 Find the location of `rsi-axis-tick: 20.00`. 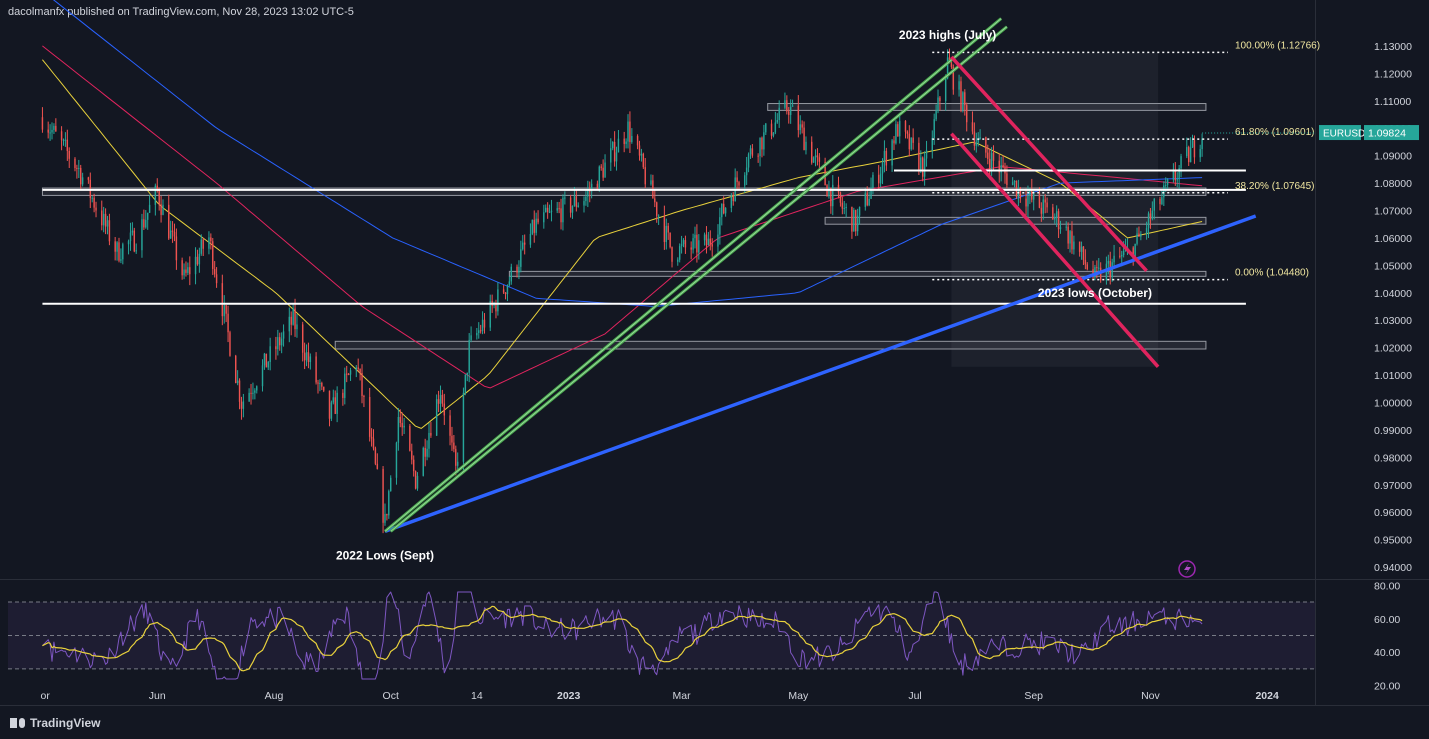

rsi-axis-tick: 20.00 is located at coordinates (1387, 687).